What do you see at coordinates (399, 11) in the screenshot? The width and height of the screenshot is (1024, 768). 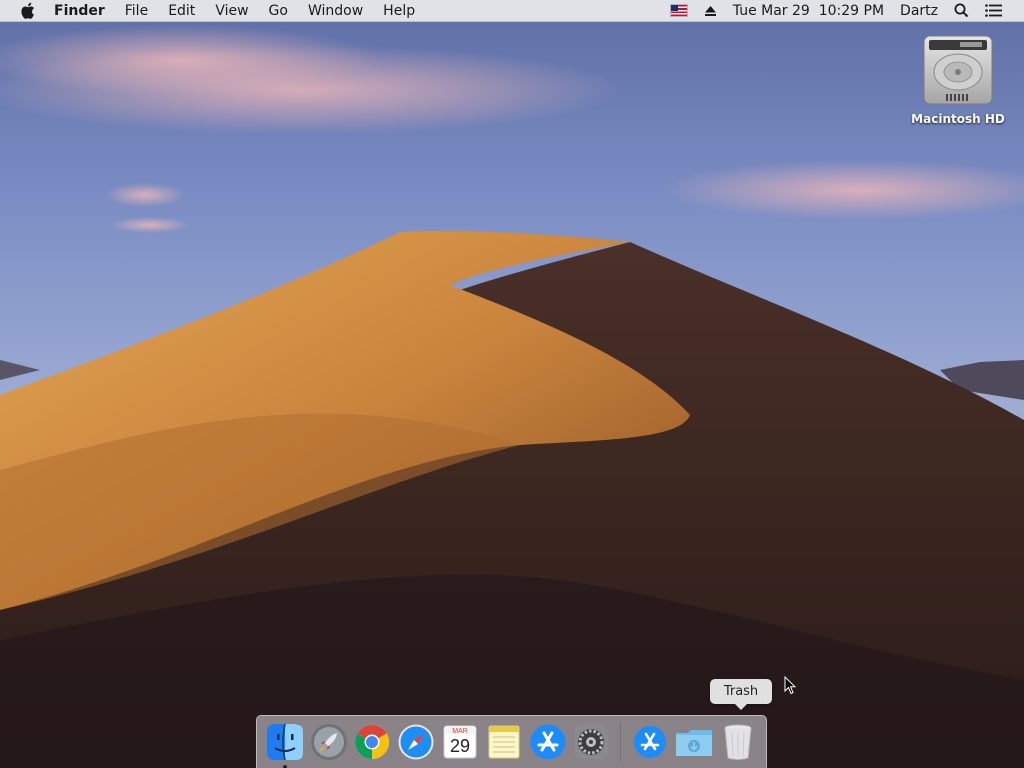 I see `menu-help: Help` at bounding box center [399, 11].